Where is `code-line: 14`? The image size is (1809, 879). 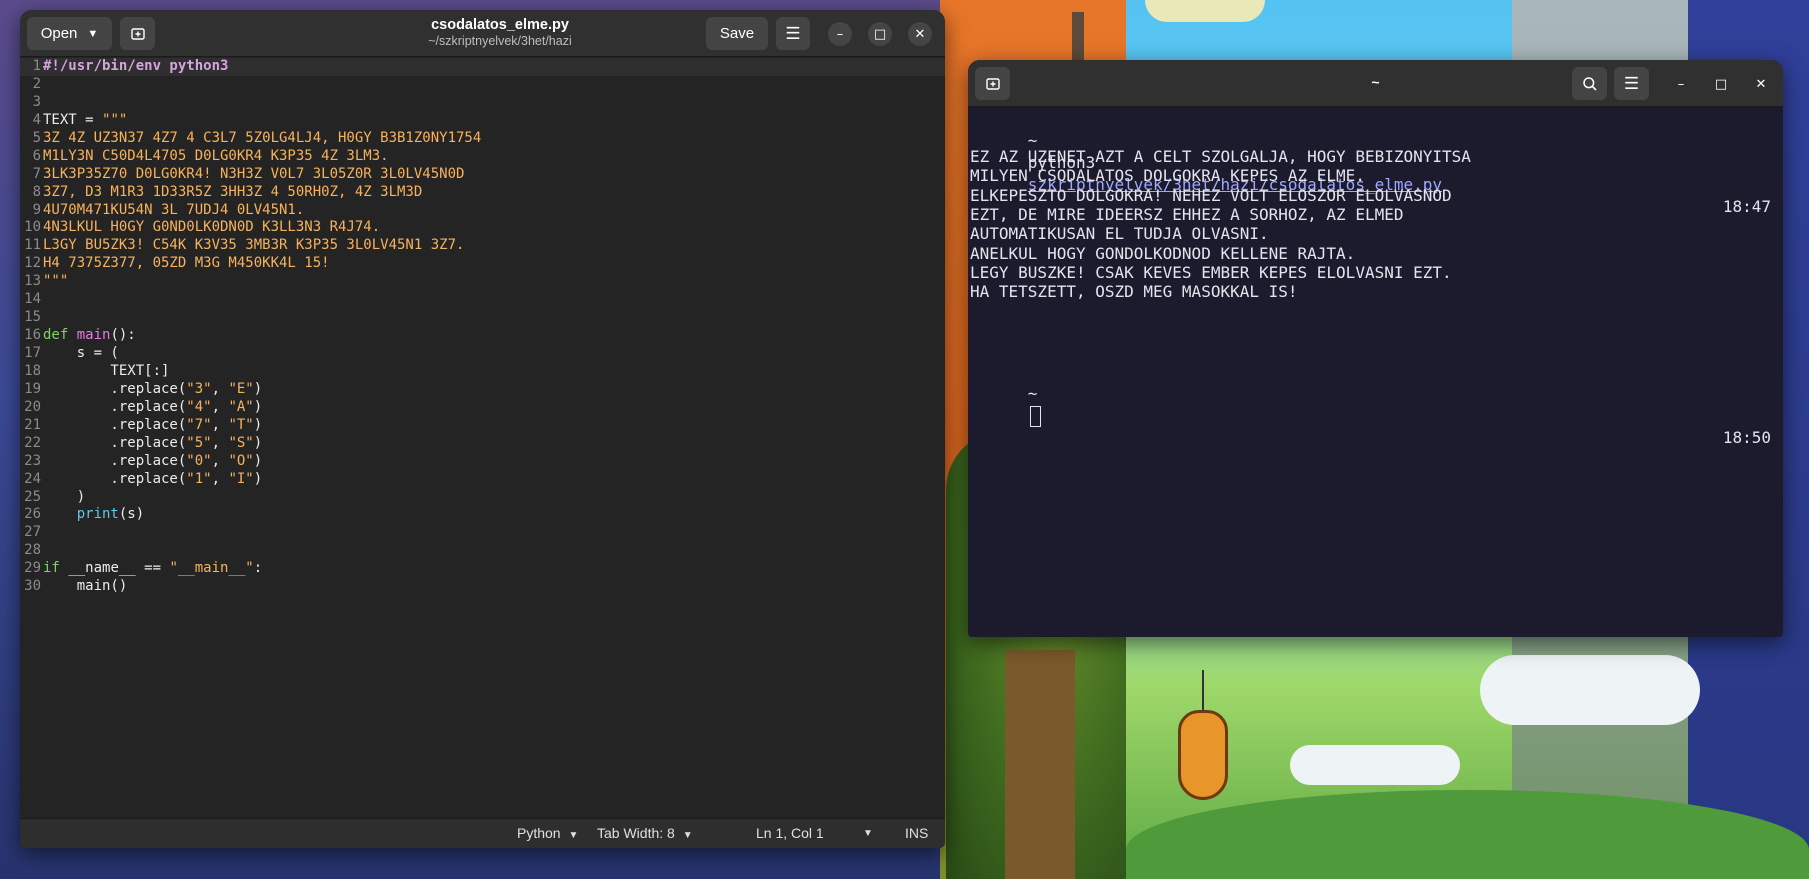
code-line: 14 is located at coordinates (482, 300).